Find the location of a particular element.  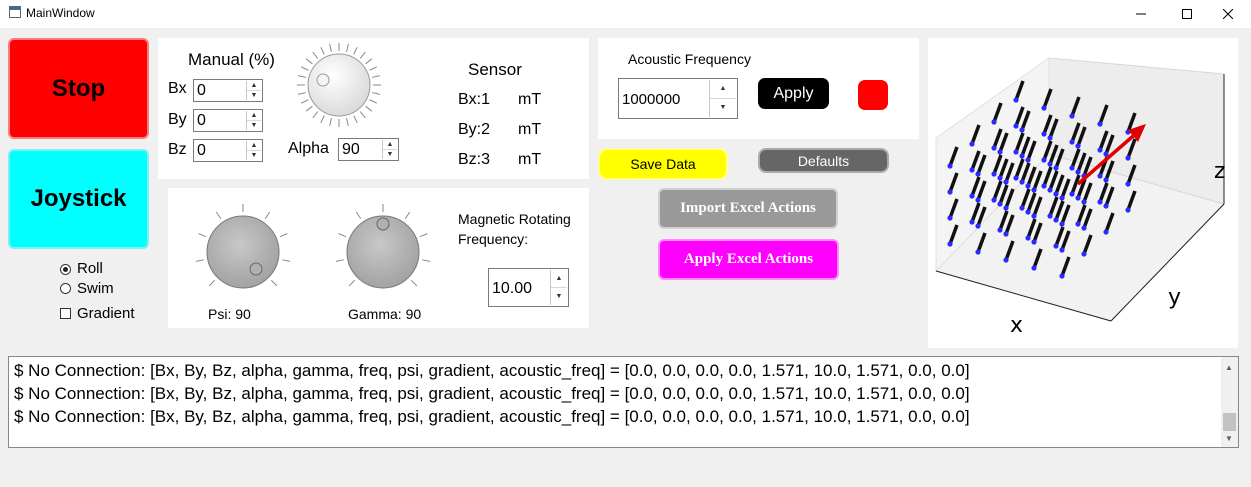

bz-spinbox: 0 ▲ ▼ is located at coordinates (228, 150).